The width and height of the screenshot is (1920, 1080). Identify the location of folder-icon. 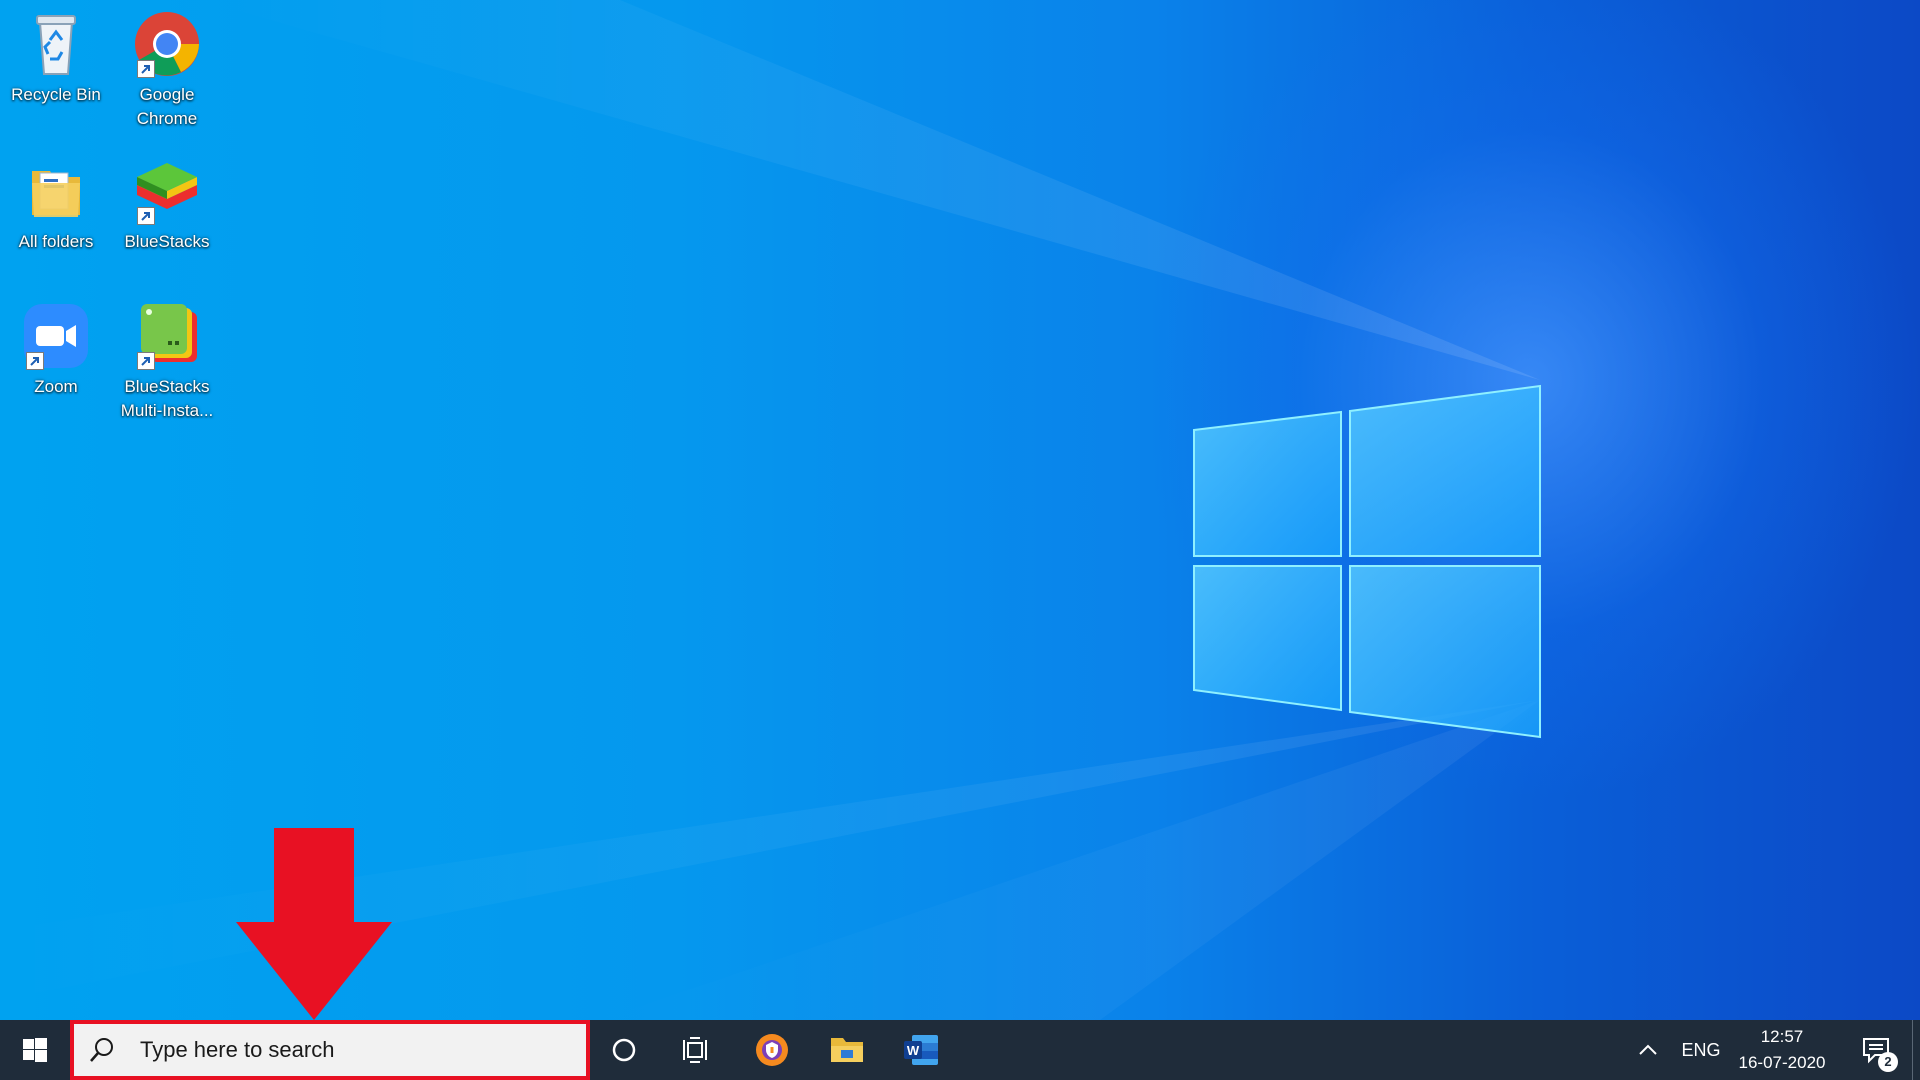
(56, 194).